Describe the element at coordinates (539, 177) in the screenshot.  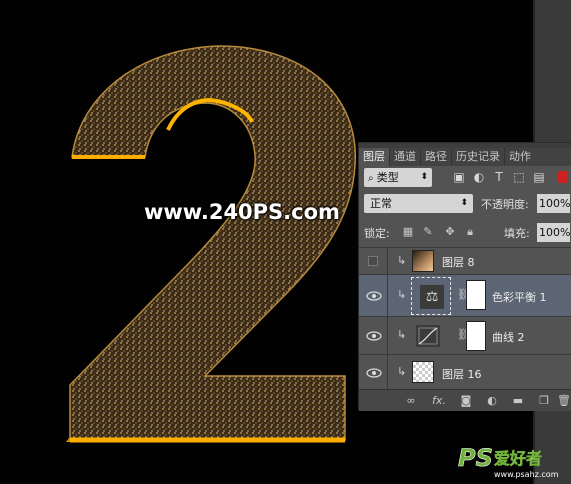
I see `smart-object-filter-icon: ▤` at that location.